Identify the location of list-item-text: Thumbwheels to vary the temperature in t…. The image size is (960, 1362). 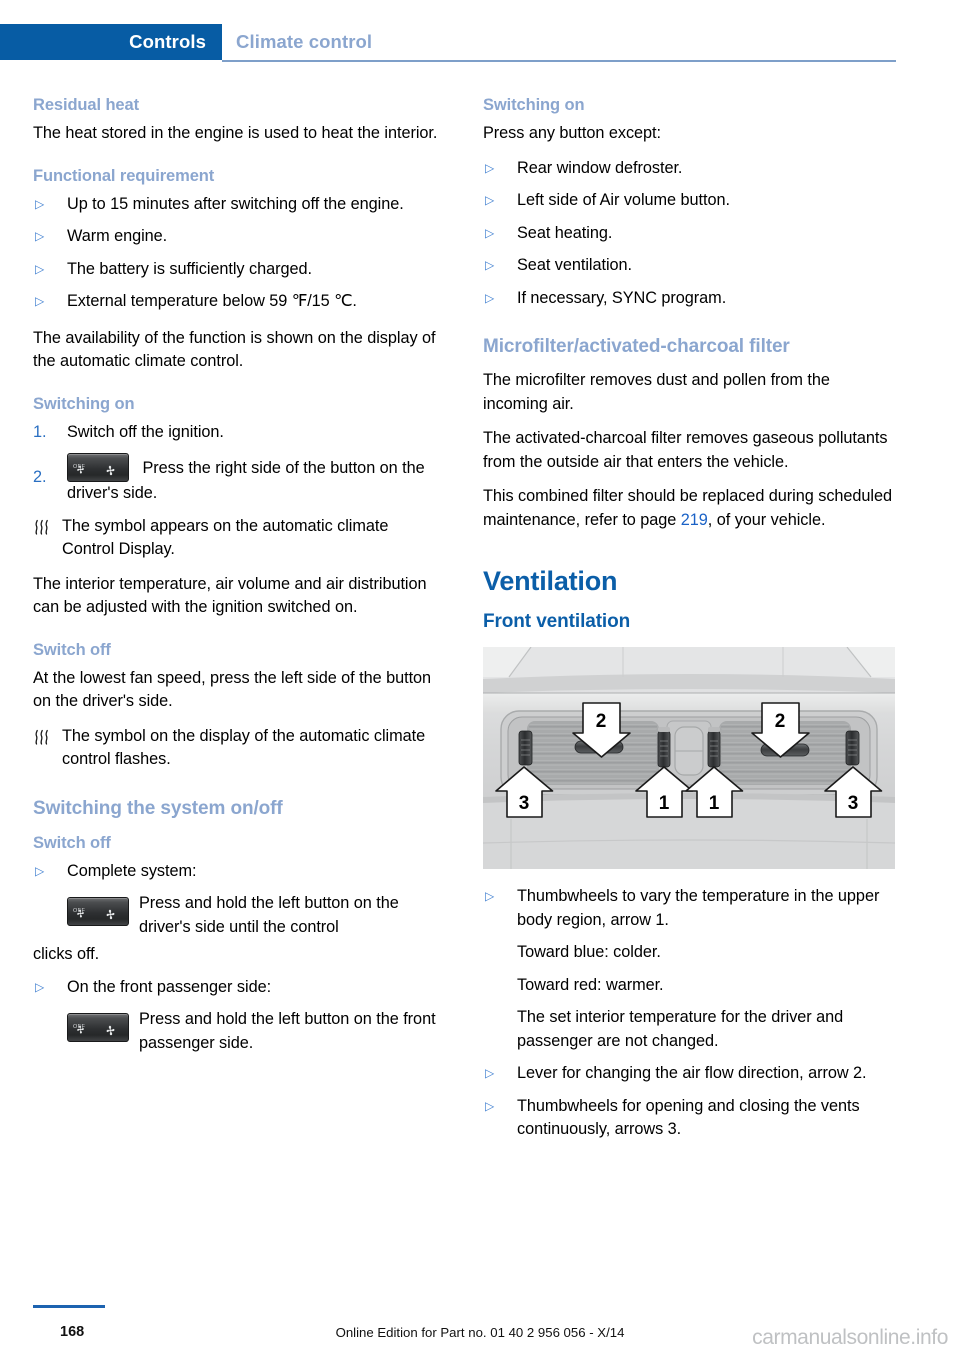
(698, 908).